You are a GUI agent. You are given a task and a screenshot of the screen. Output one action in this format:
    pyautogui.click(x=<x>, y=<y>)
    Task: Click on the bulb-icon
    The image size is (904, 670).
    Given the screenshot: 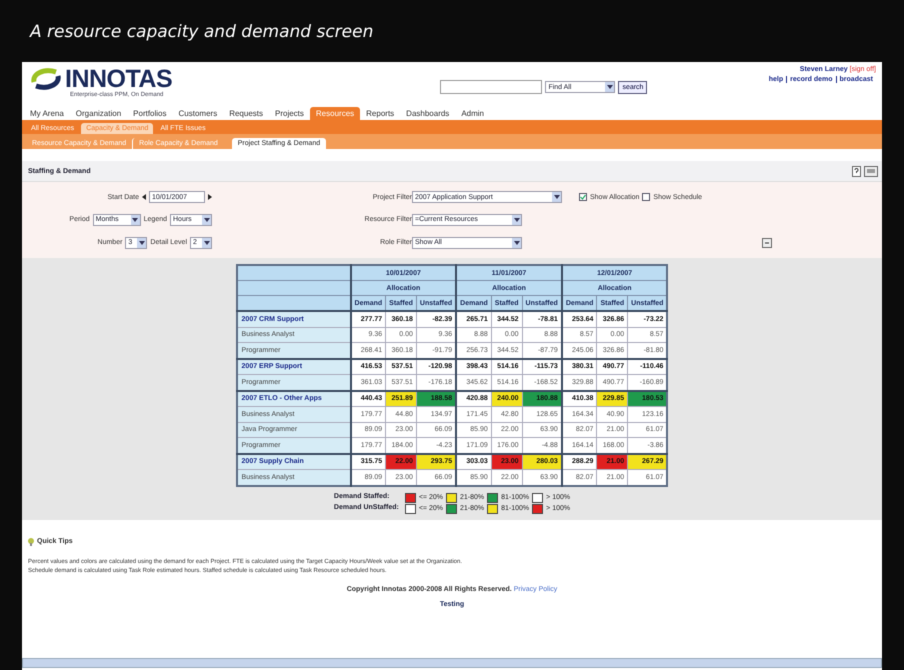 What is the action you would take?
    pyautogui.click(x=31, y=542)
    